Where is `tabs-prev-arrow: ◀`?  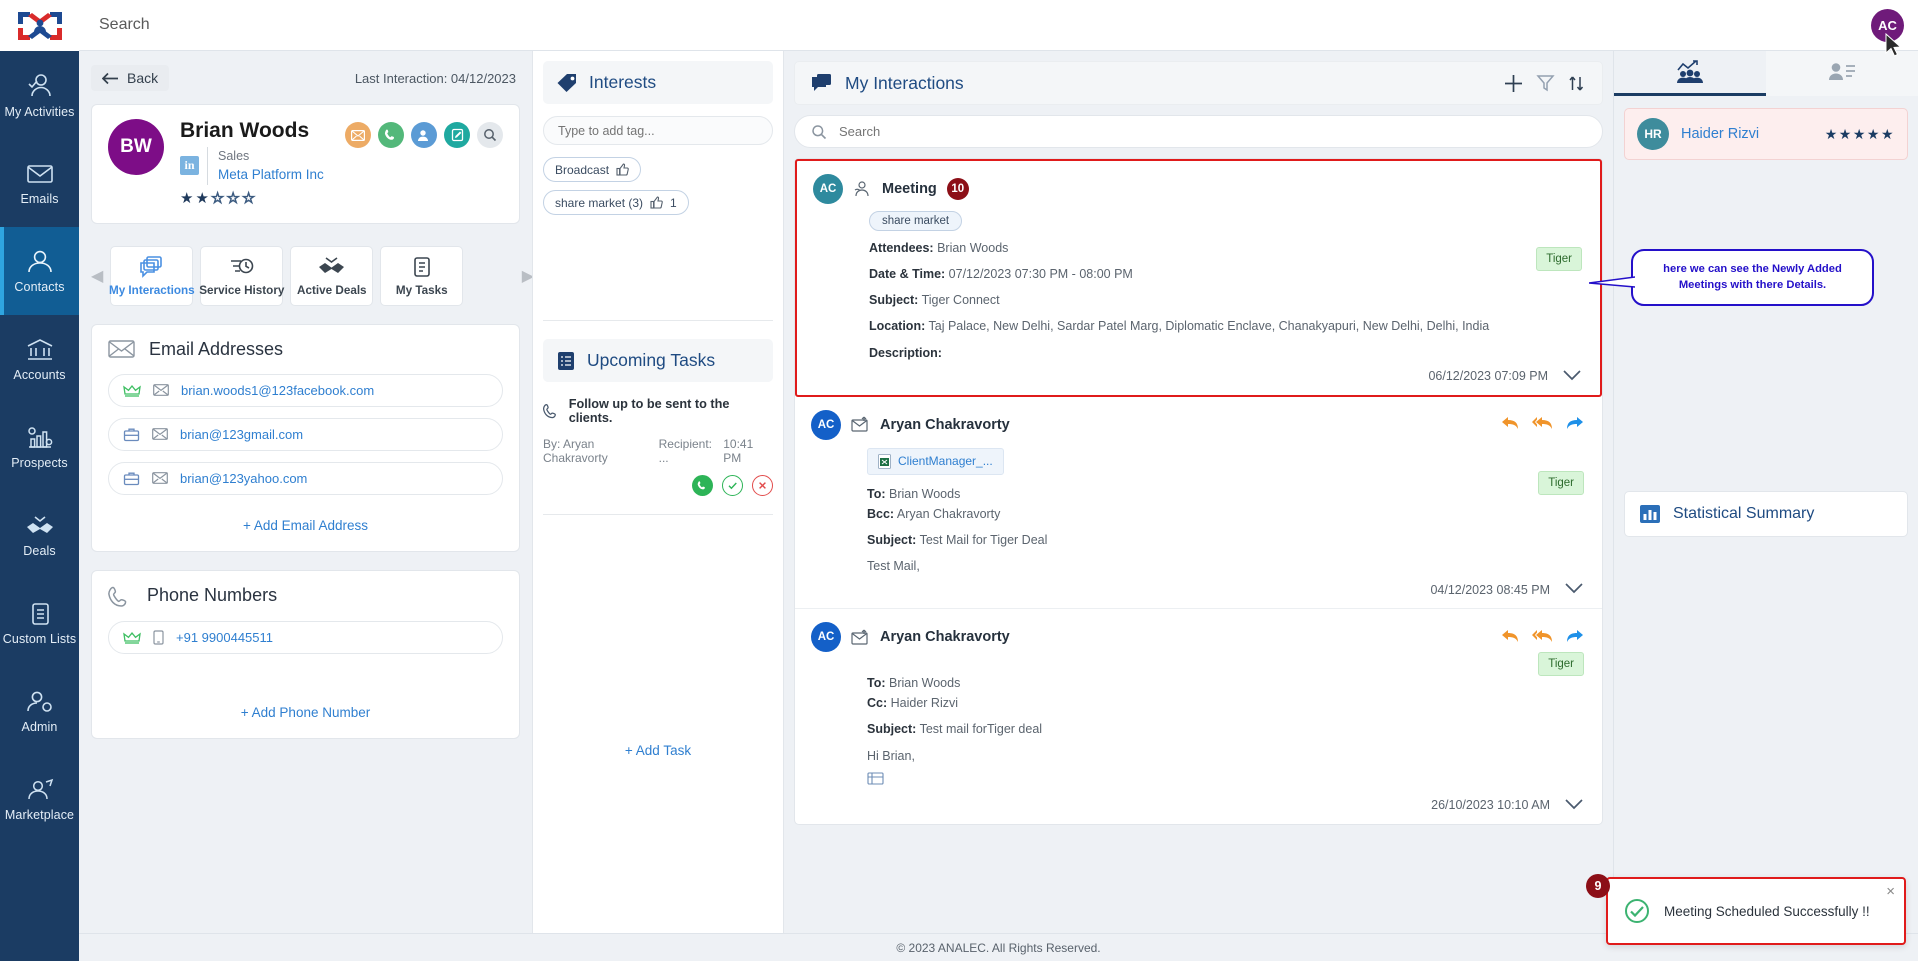
tabs-prev-arrow: ◀ is located at coordinates (97, 276).